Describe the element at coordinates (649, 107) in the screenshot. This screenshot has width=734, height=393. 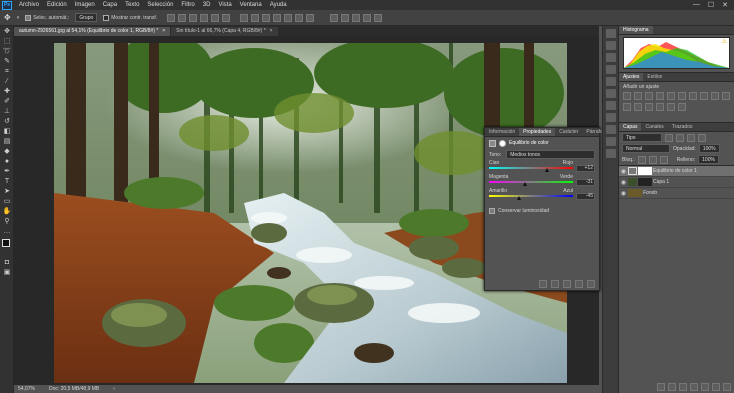
I see `posterize-icon` at that location.